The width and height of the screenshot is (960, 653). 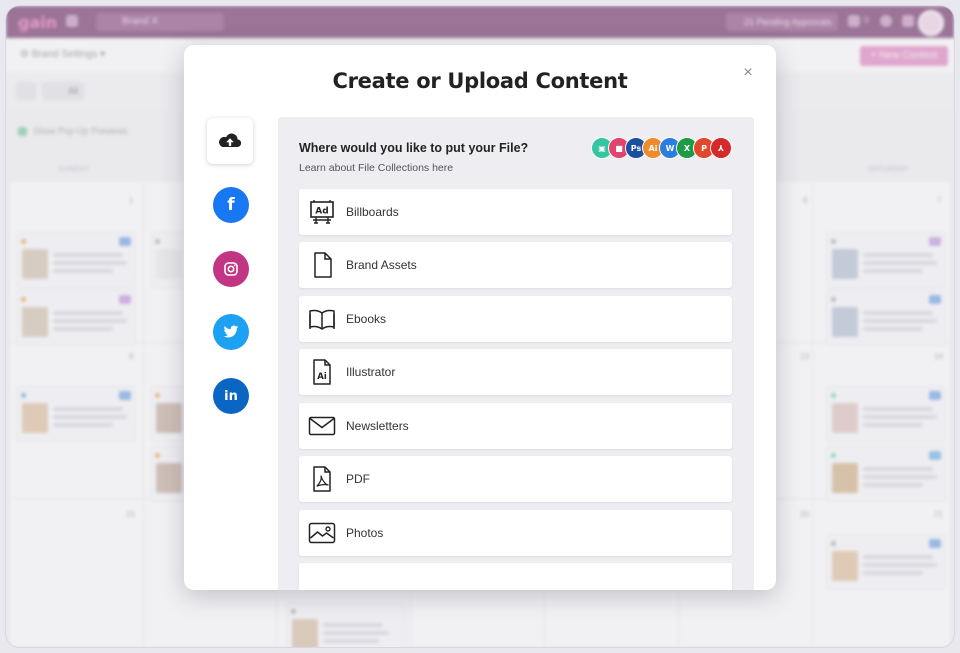 What do you see at coordinates (322, 319) in the screenshot?
I see `book-icon` at bounding box center [322, 319].